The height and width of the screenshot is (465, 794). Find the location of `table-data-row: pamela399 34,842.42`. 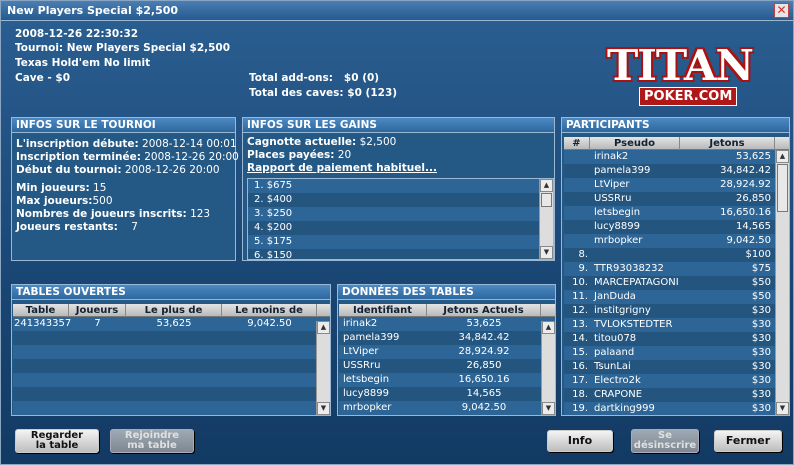

table-data-row: pamela399 34,842.42 is located at coordinates (447, 338).